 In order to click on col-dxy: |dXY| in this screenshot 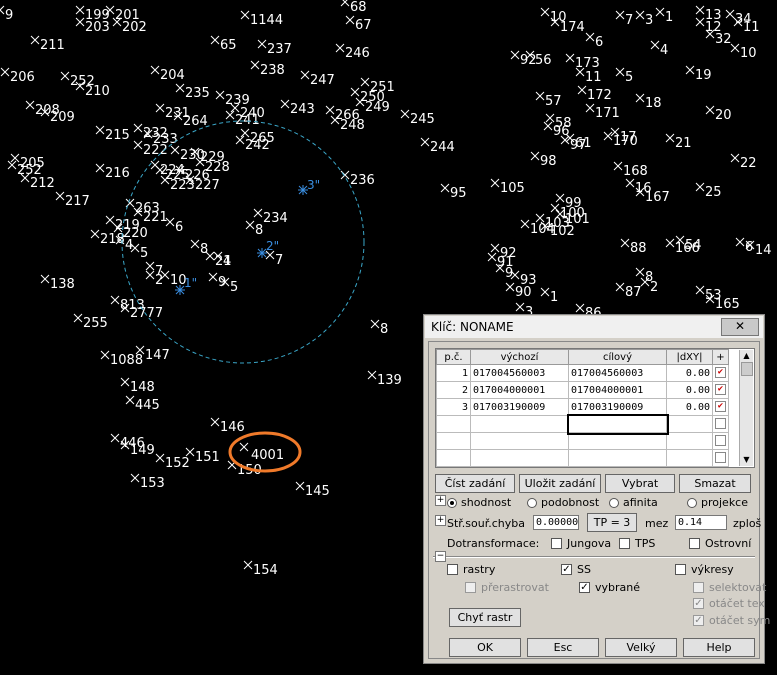, I will do `click(689, 357)`.